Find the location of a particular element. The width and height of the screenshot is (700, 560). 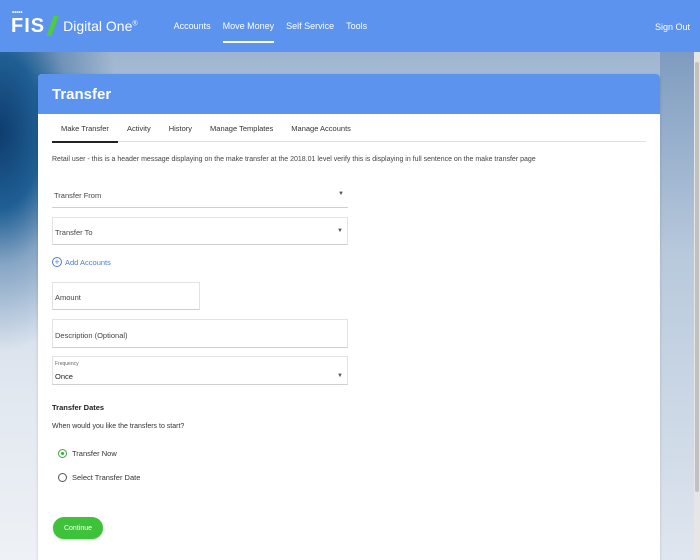

logo-fis: ••••• FIS is located at coordinates (28, 24).